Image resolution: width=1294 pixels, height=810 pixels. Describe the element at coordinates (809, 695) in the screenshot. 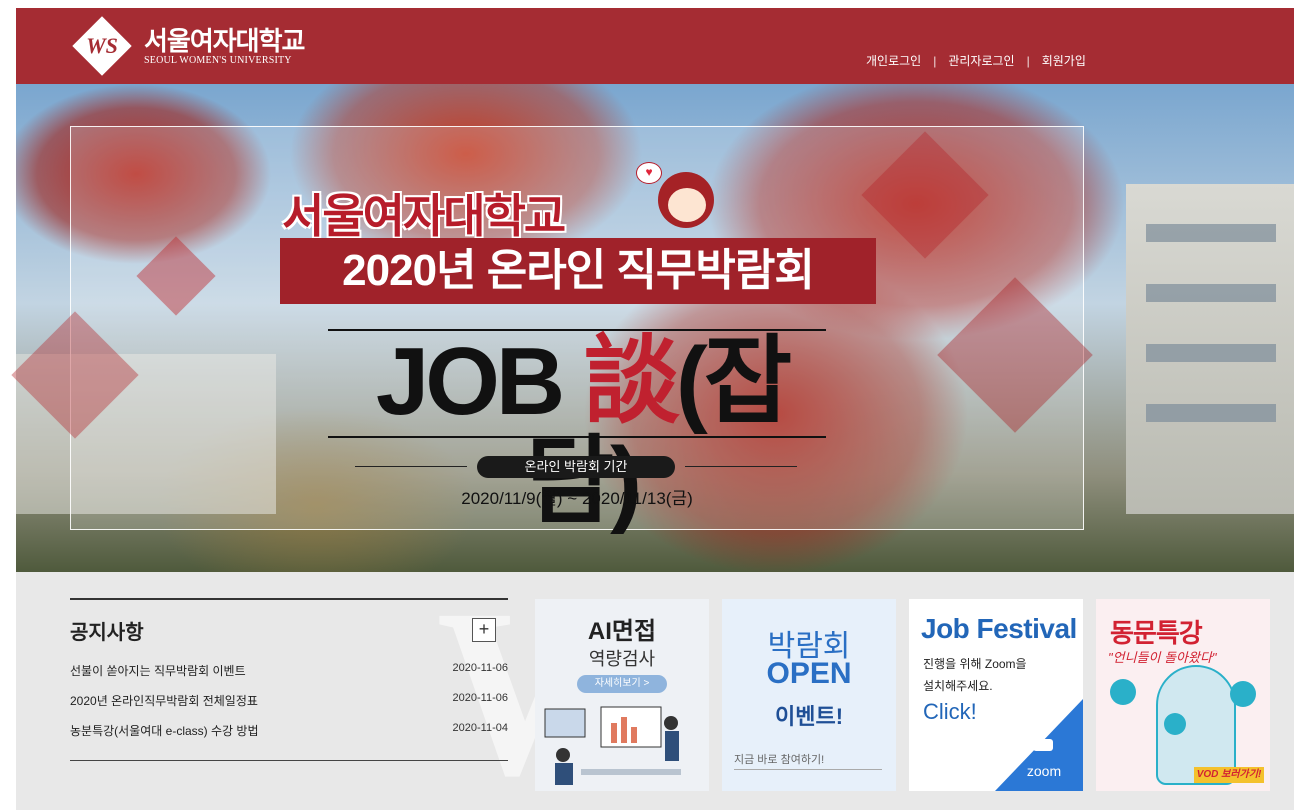

I see `fair-open-event-card: 박람회 OPEN 이벤트! 지금 바로 참여하기!` at that location.